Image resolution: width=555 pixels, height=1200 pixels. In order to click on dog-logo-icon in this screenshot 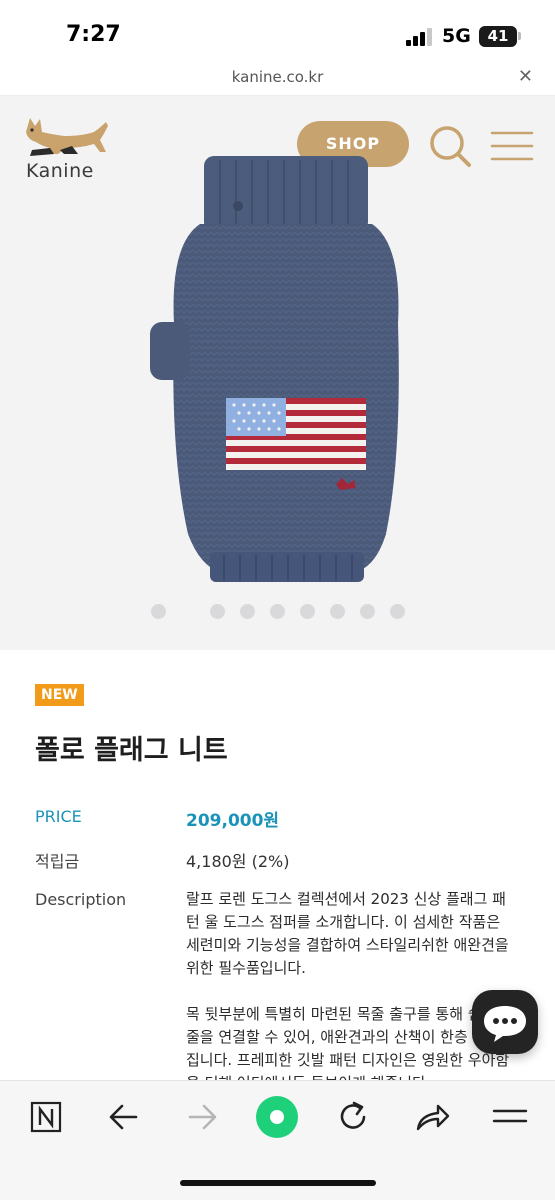, I will do `click(67, 137)`.